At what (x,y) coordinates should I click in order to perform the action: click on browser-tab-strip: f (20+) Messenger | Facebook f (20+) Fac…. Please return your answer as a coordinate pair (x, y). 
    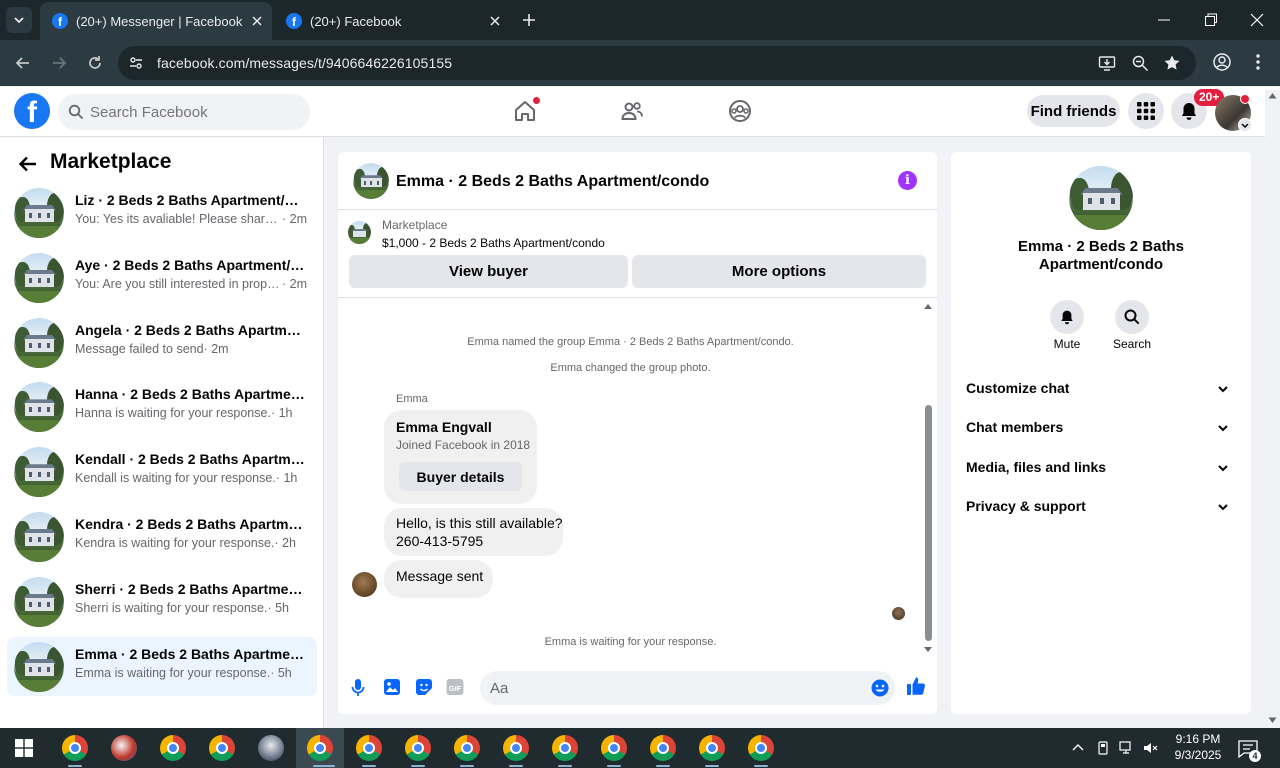
    Looking at the image, I should click on (640, 20).